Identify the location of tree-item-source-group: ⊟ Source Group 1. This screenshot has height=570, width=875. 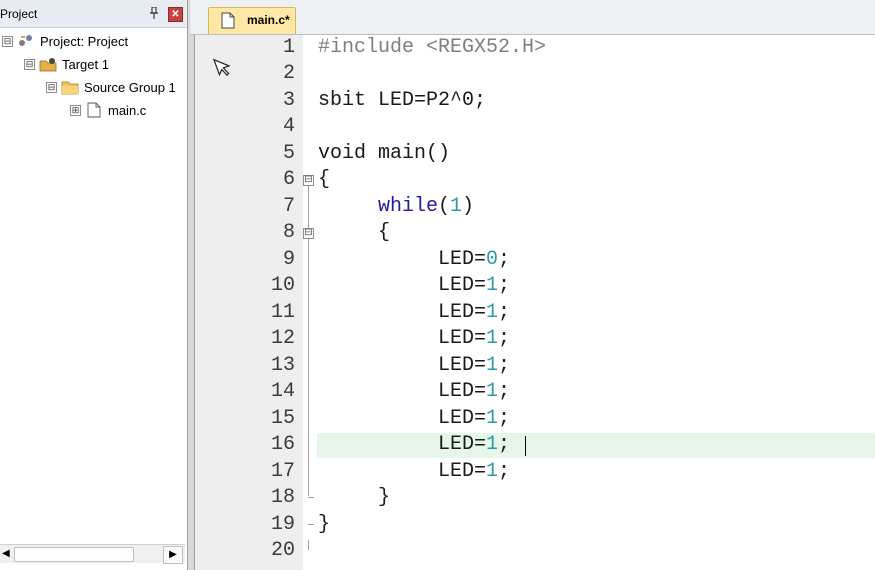
(111, 87).